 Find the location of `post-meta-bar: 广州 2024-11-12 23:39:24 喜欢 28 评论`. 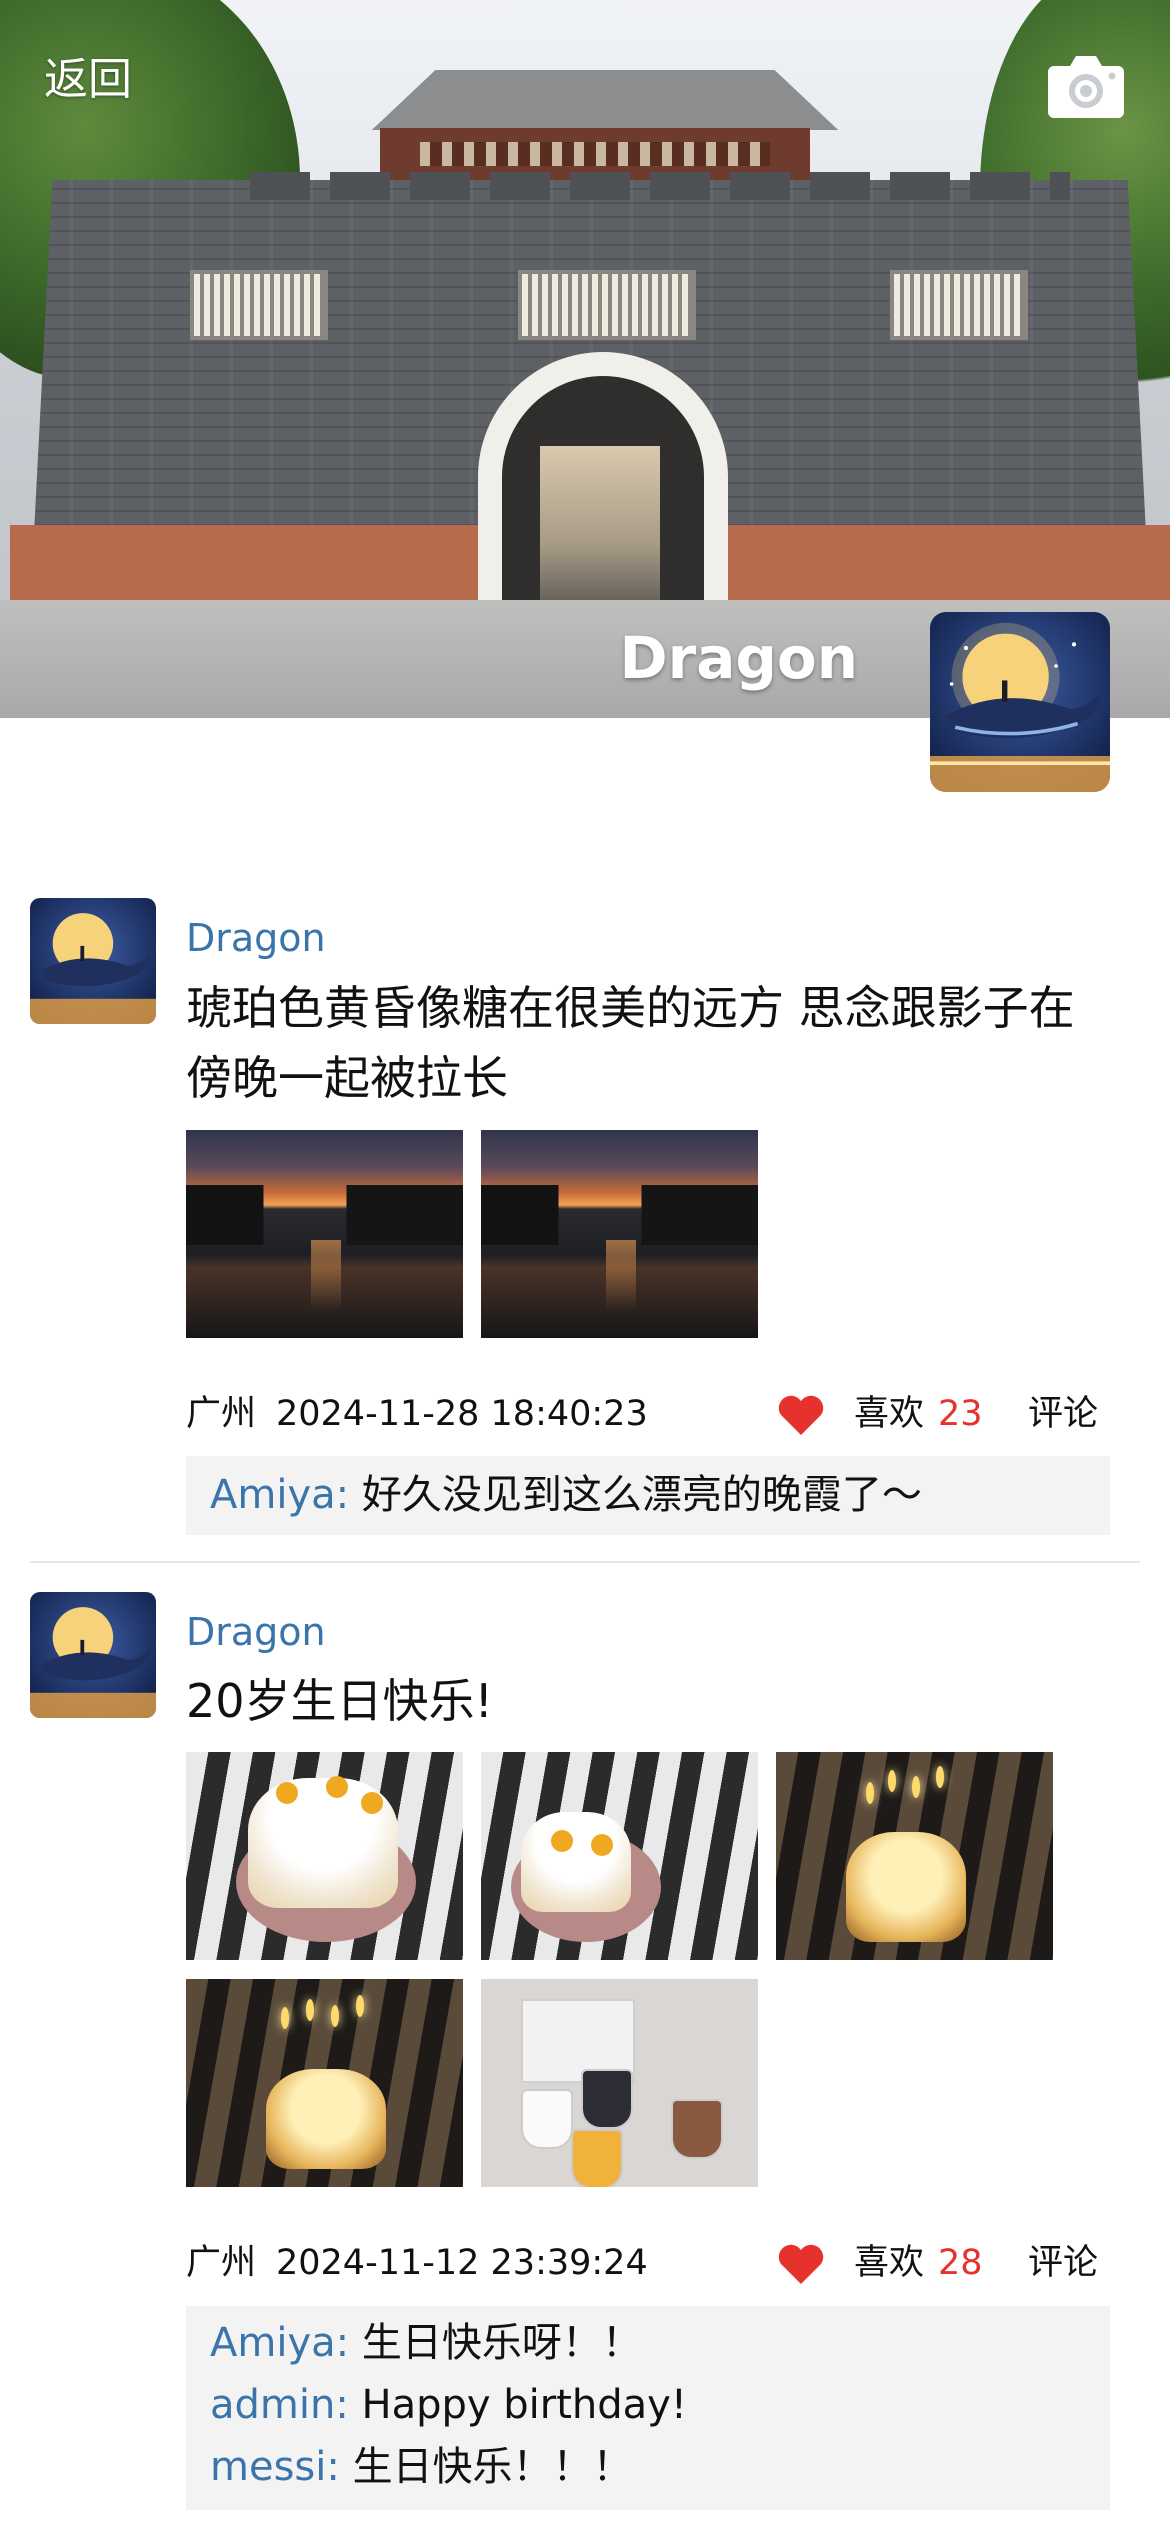

post-meta-bar: 广州 2024-11-12 23:39:24 喜欢 28 评论 is located at coordinates (648, 2263).